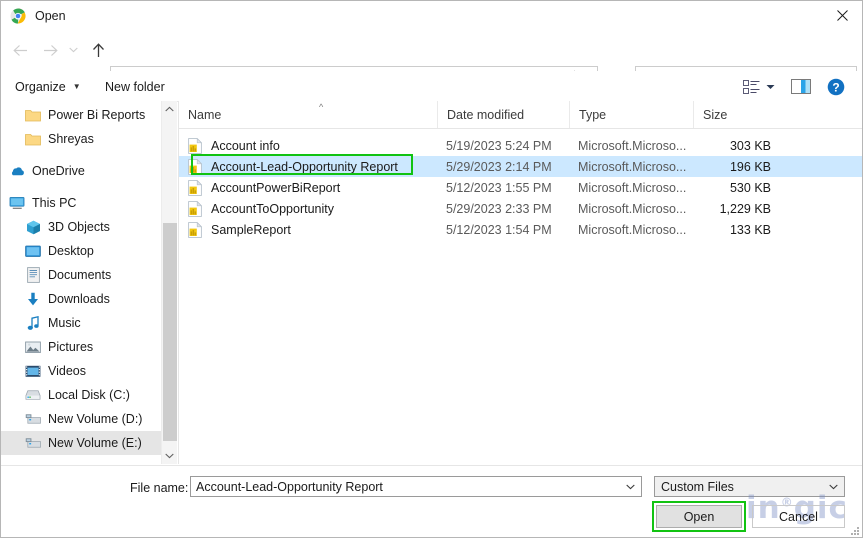  I want to click on view-options-dropdown, so click(770, 86).